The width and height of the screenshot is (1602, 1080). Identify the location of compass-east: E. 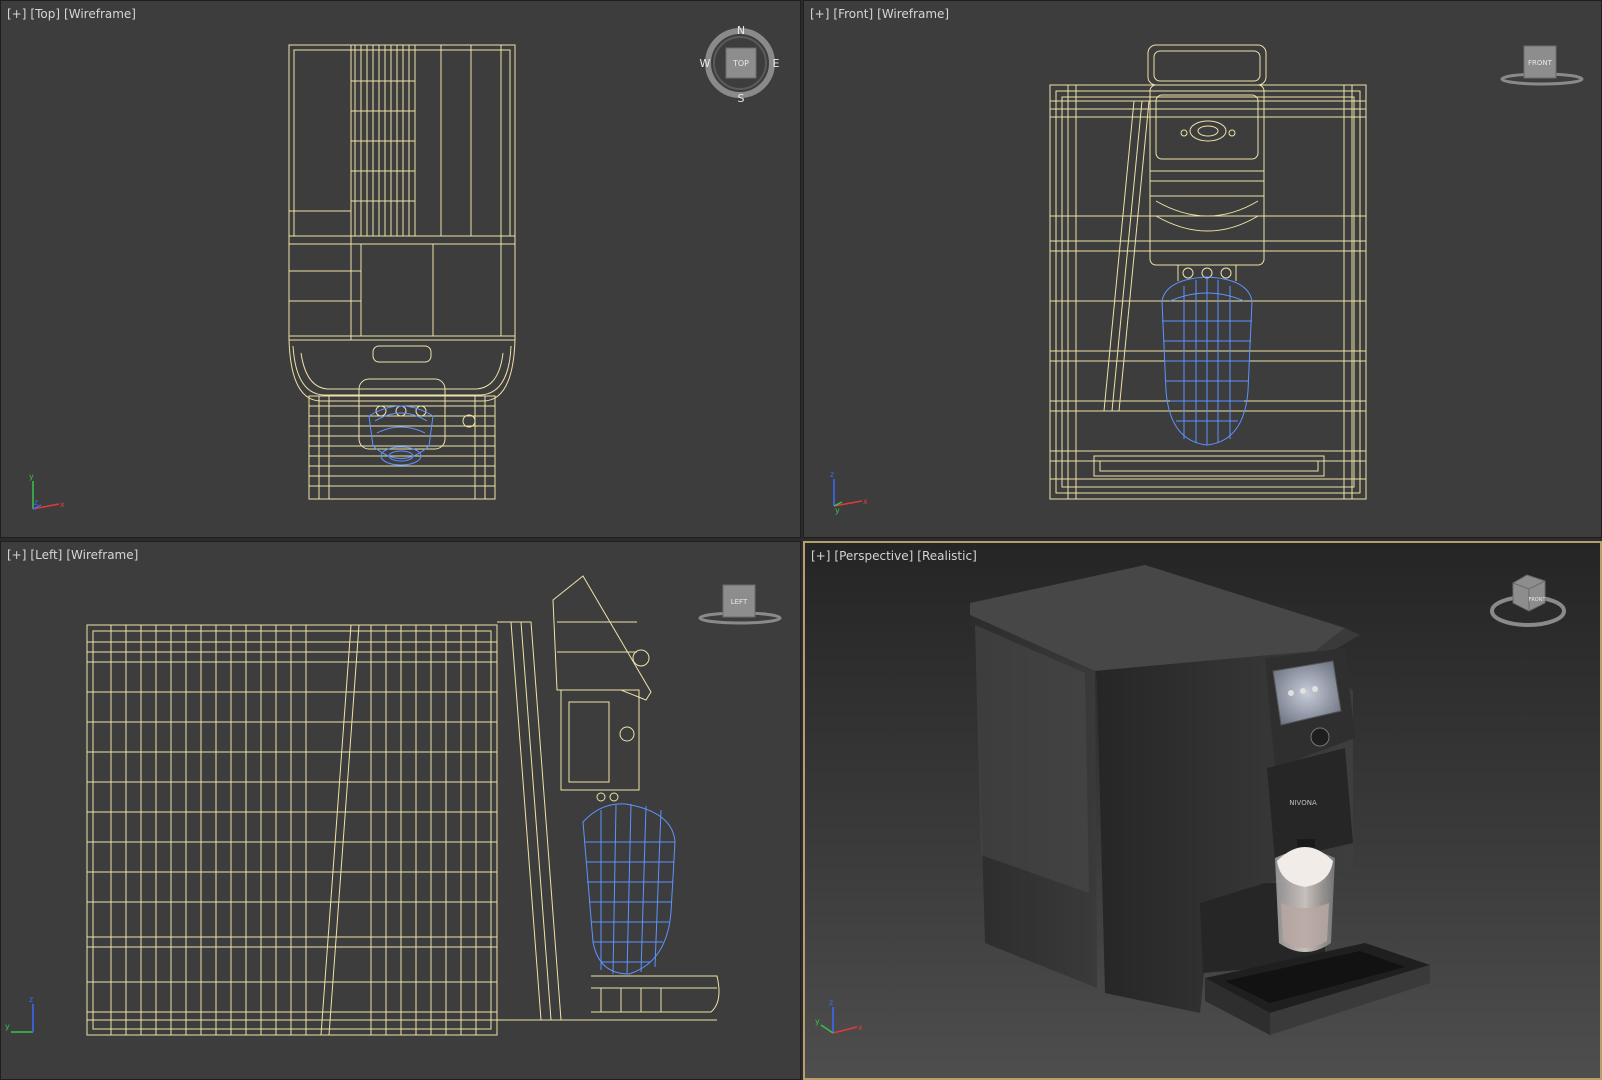
(776, 63).